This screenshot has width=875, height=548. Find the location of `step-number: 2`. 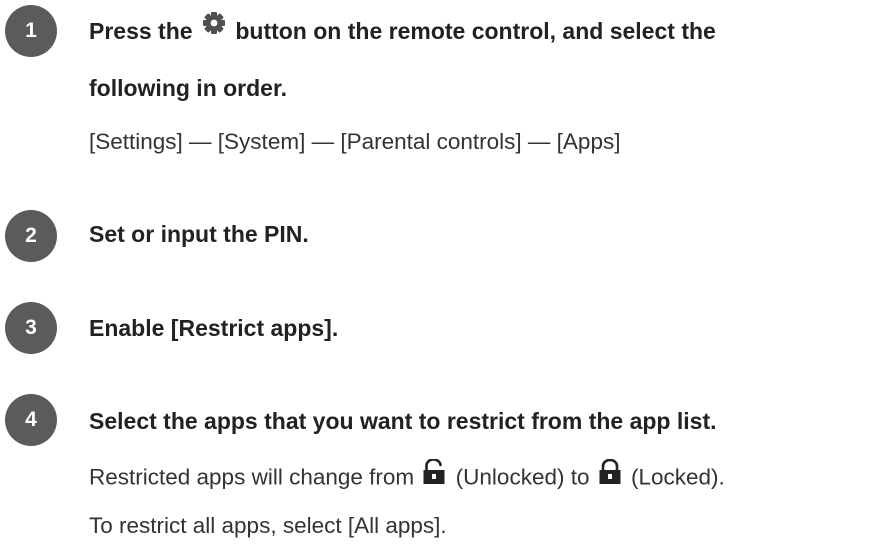

step-number: 2 is located at coordinates (31, 235).